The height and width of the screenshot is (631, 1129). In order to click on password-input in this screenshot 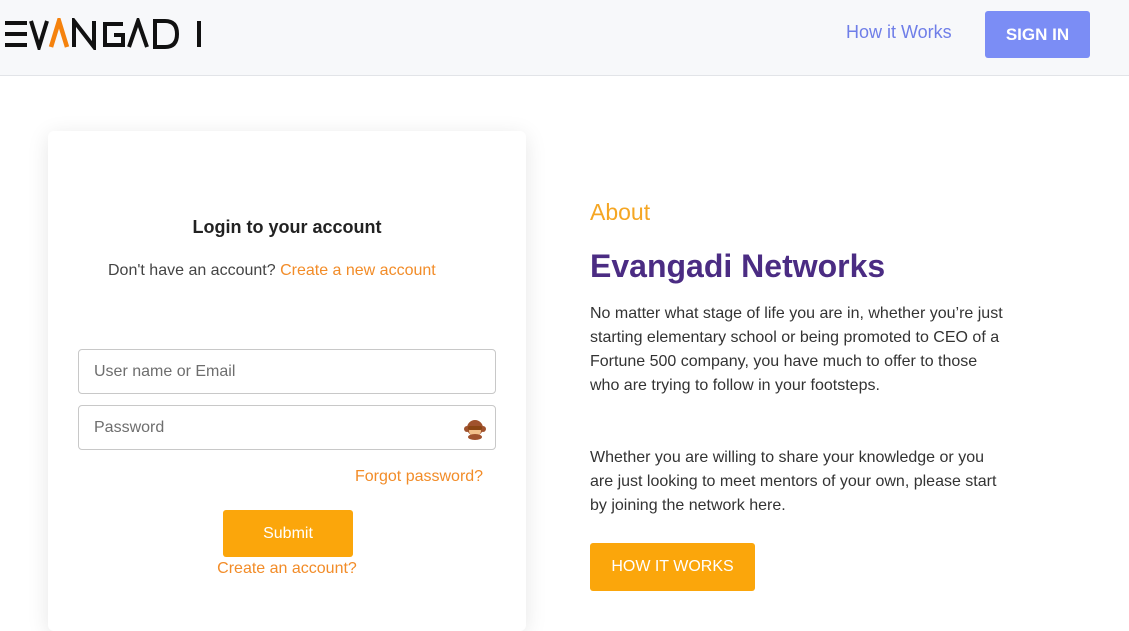, I will do `click(269, 427)`.